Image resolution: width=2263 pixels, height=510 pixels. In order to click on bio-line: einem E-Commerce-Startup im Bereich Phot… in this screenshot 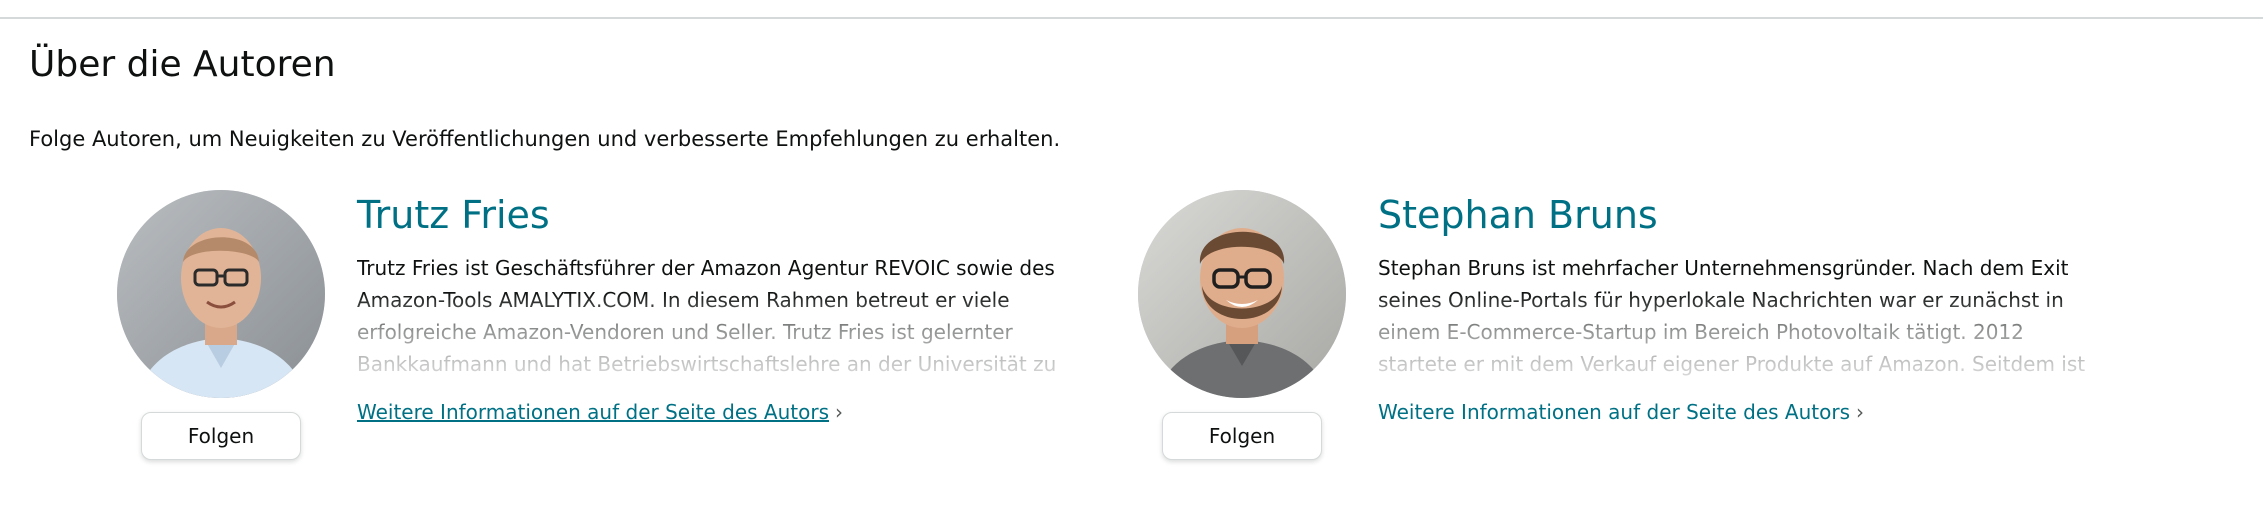, I will do `click(1701, 332)`.